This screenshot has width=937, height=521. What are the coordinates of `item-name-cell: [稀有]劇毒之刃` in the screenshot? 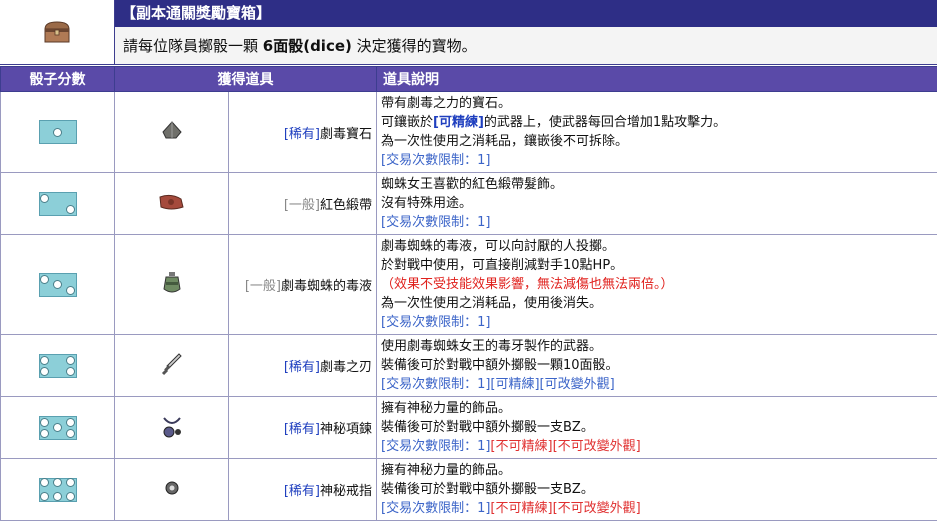 It's located at (303, 366).